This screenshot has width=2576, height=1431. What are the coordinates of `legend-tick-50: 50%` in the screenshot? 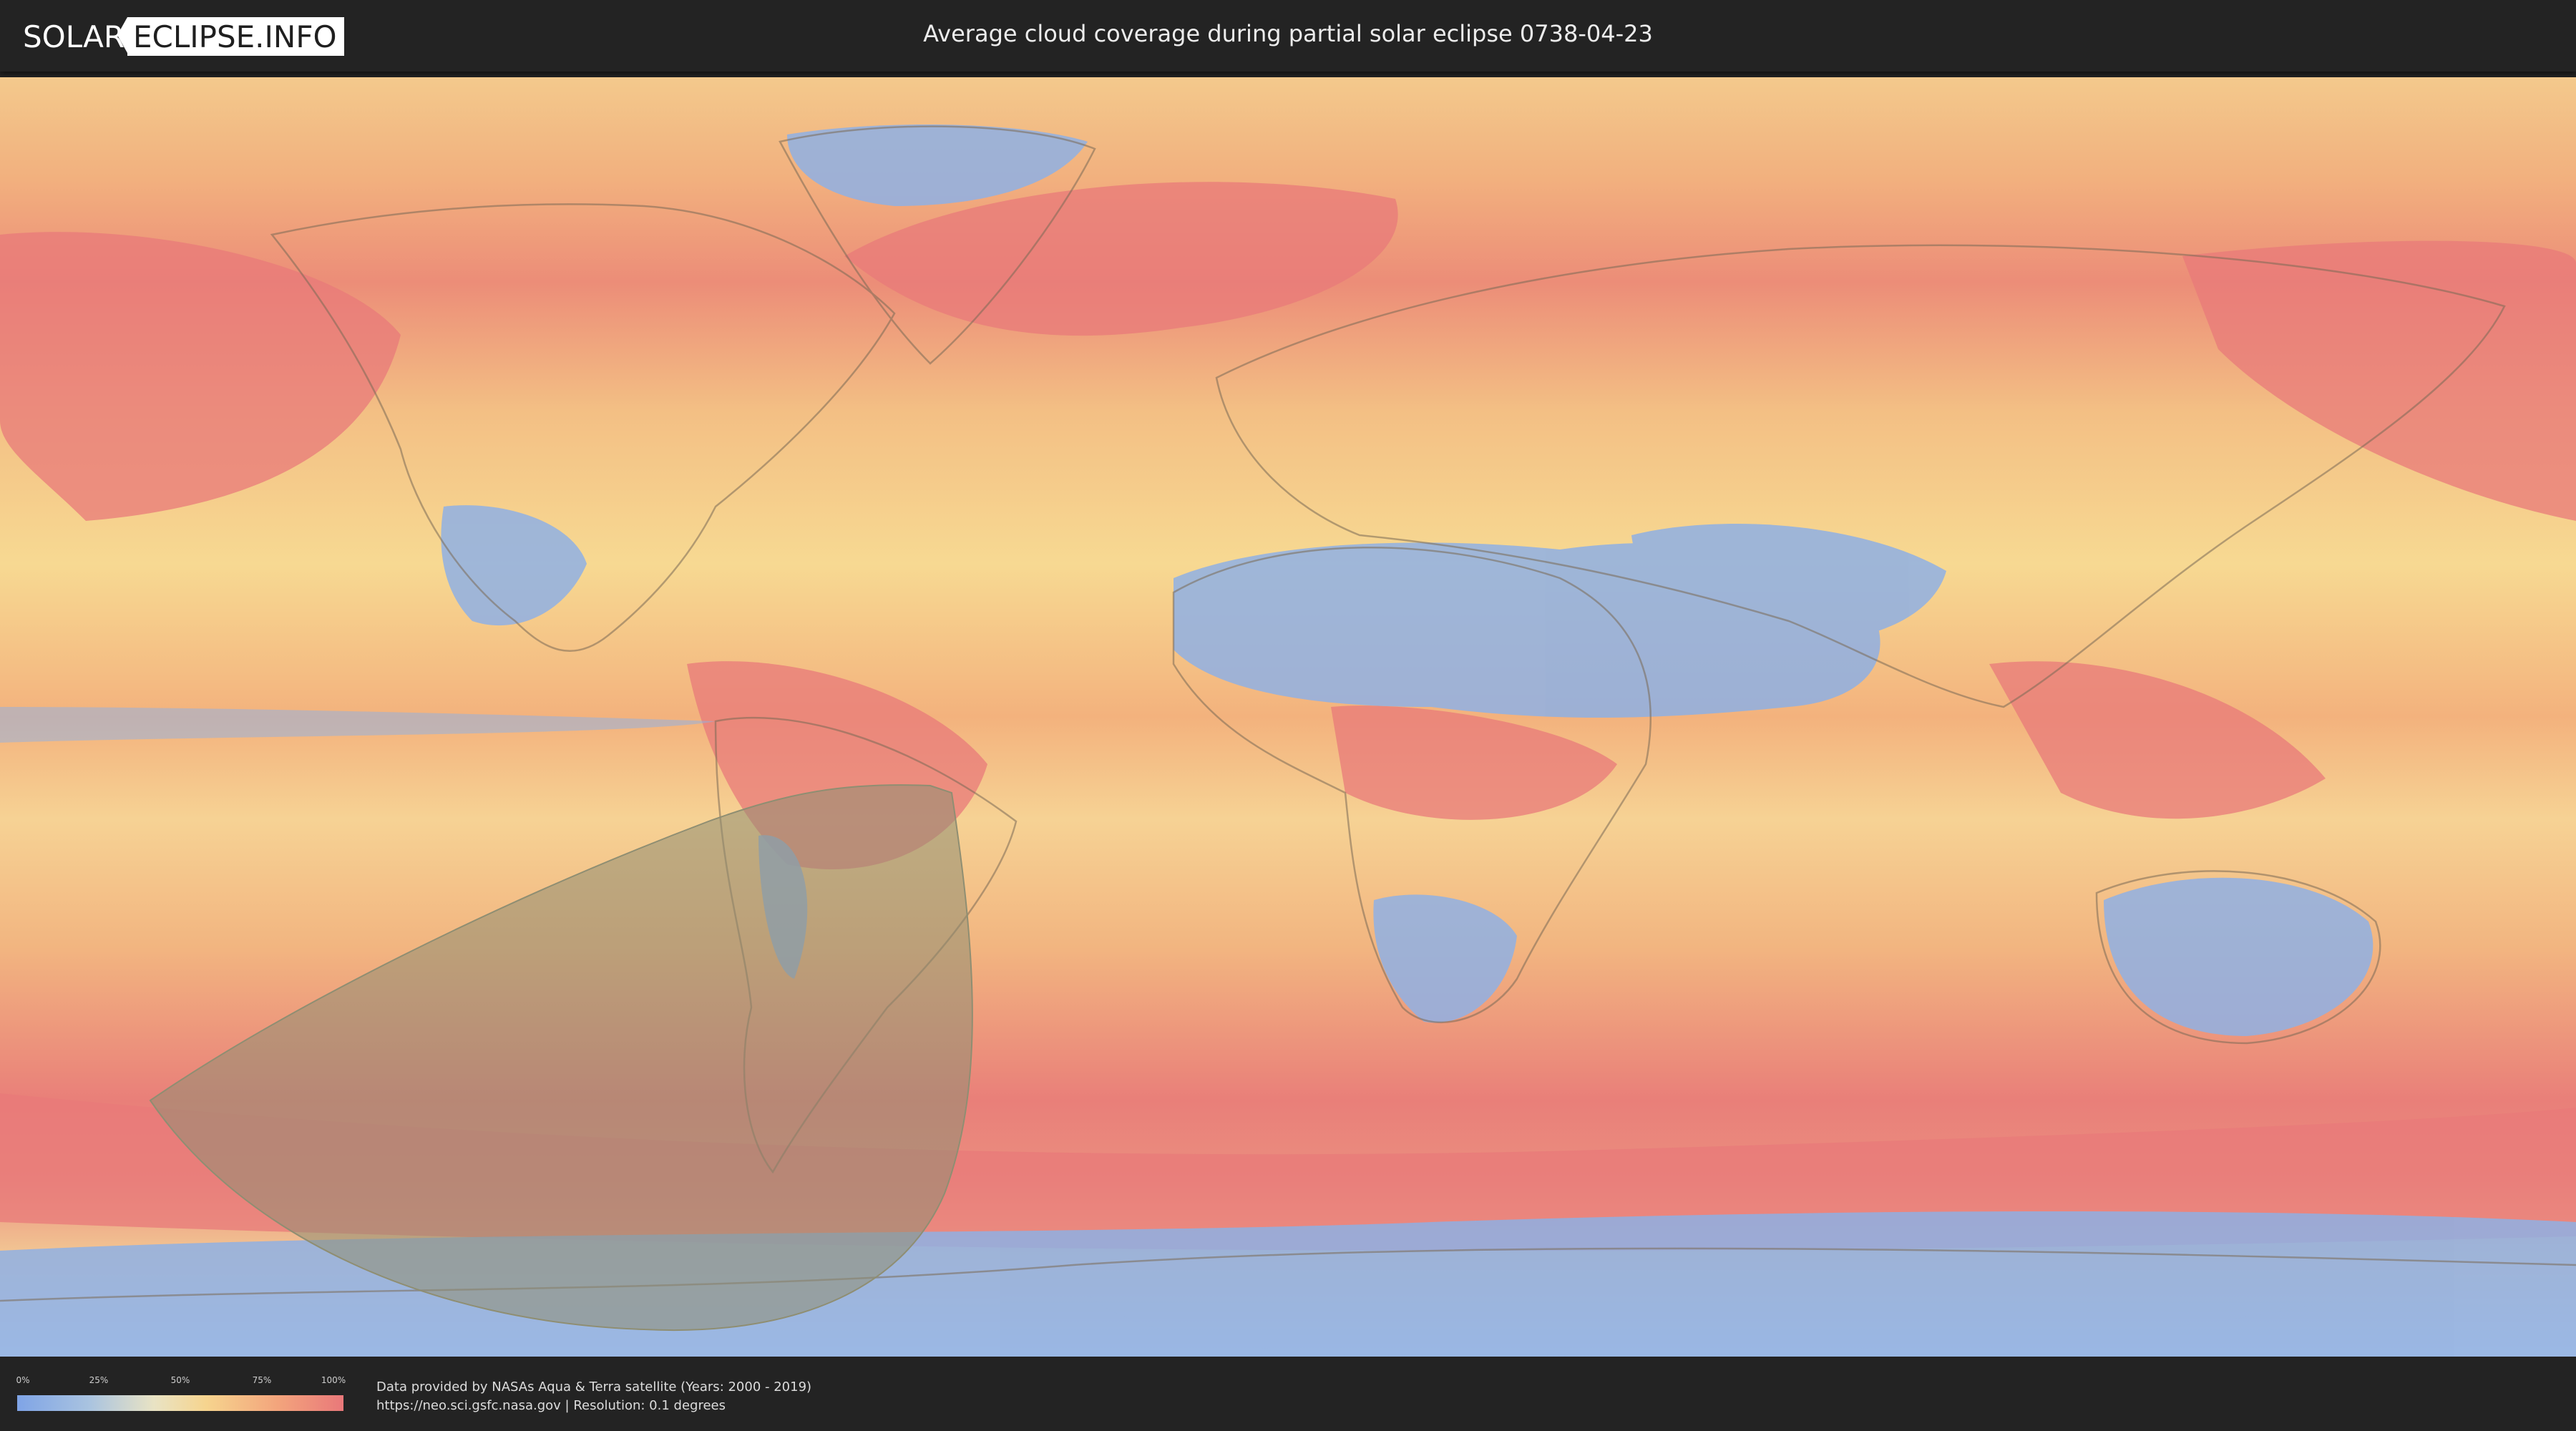 It's located at (180, 1380).